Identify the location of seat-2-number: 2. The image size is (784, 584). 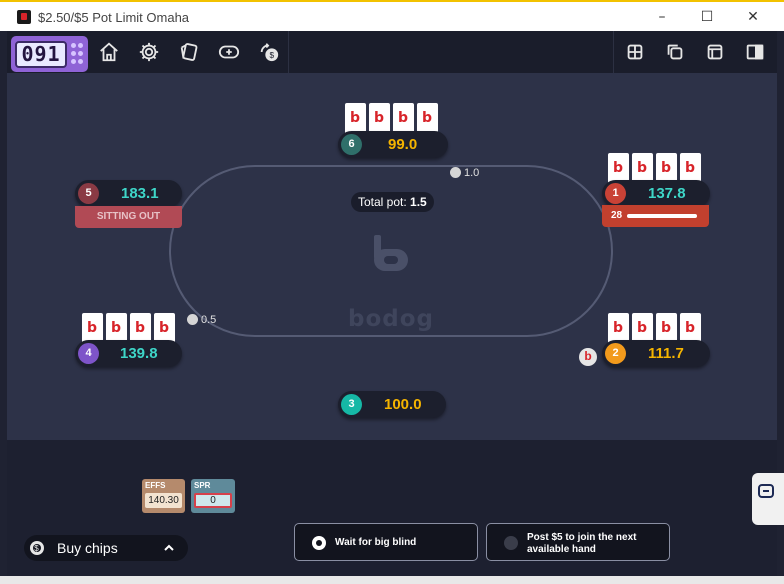
(615, 353).